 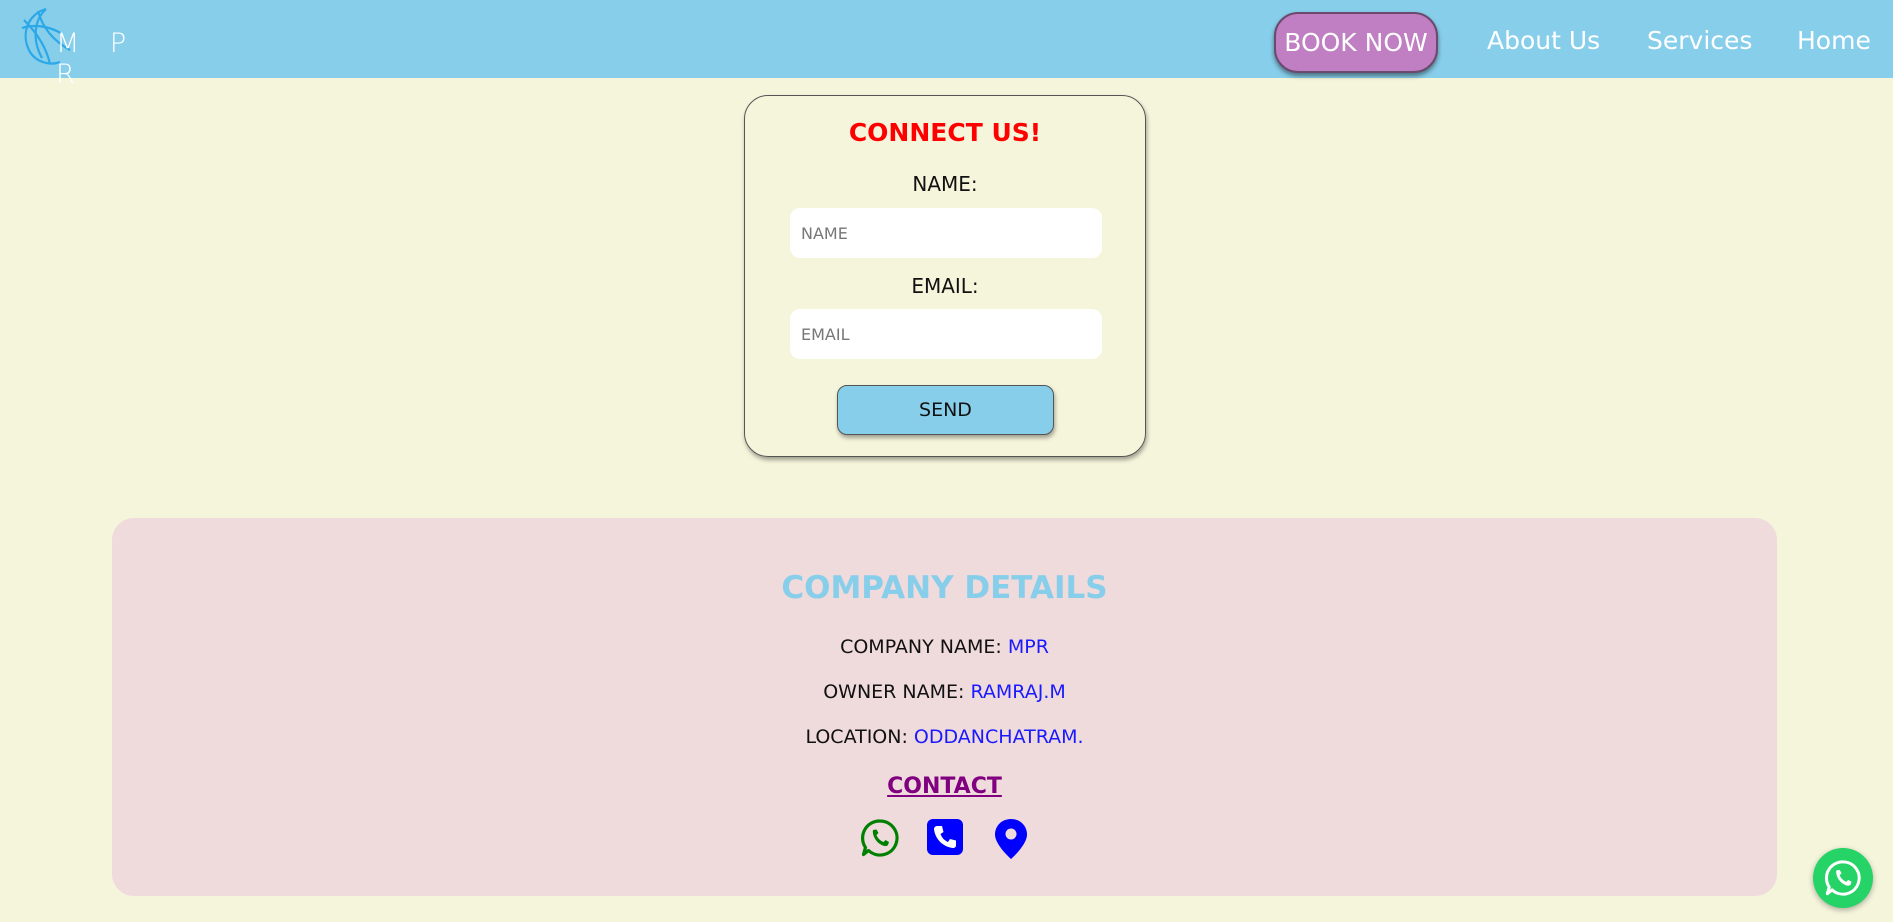 I want to click on owner-name-value: RAMRAJ.M, so click(x=1018, y=692).